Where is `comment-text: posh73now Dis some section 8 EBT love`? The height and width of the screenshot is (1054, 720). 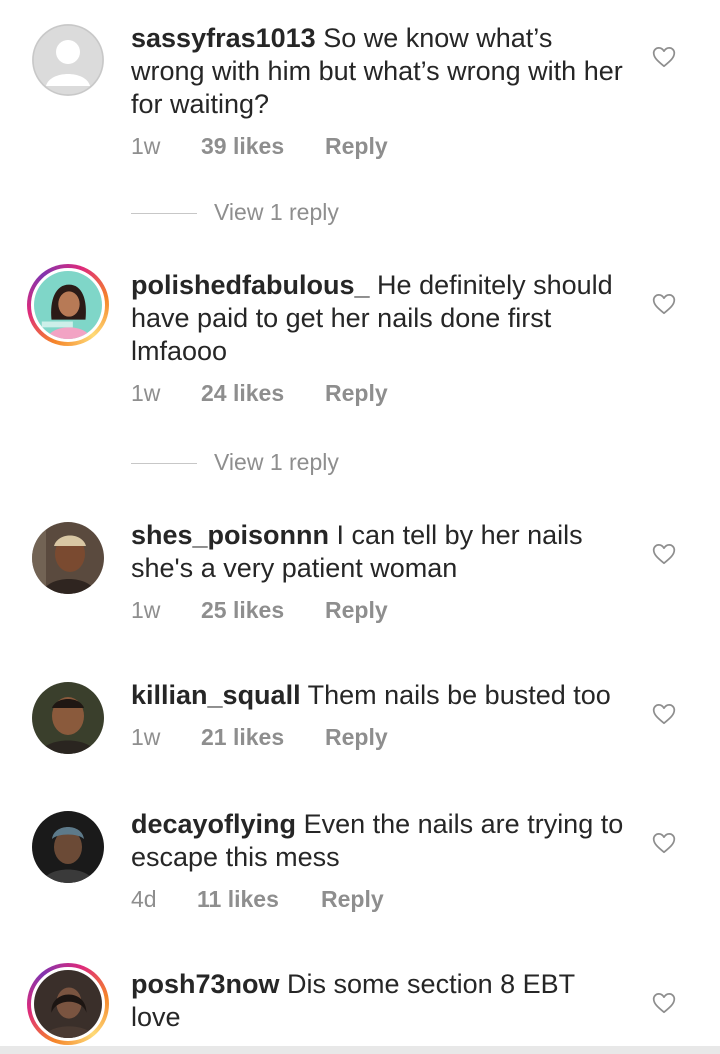
comment-text: posh73now Dis some section 8 EBT love is located at coordinates (381, 1001).